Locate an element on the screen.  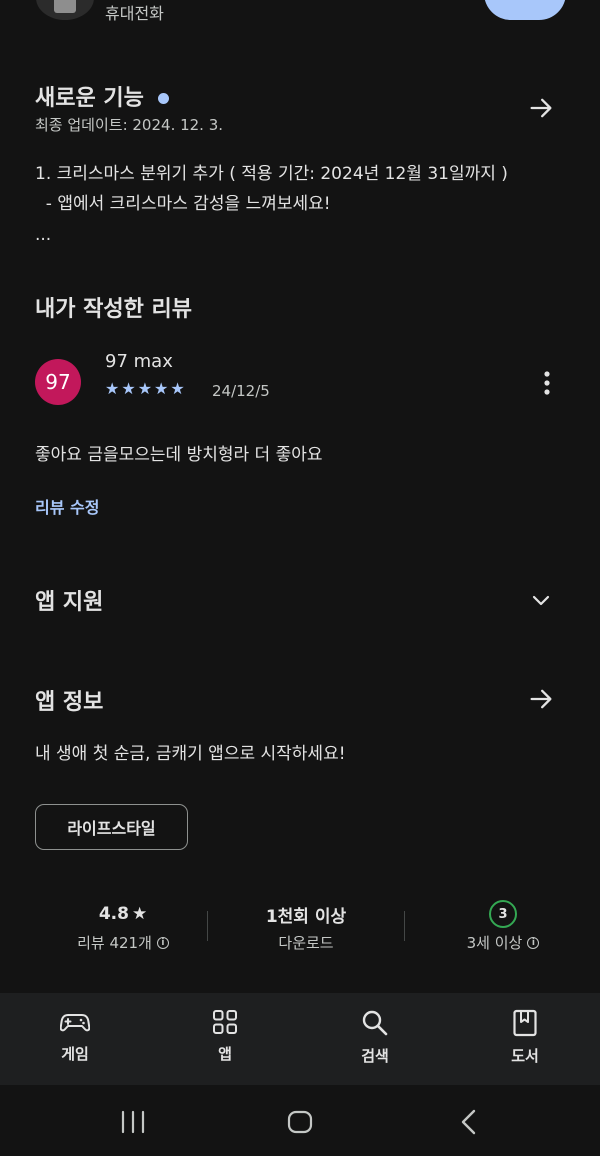
new-indicator-dot is located at coordinates (163, 98).